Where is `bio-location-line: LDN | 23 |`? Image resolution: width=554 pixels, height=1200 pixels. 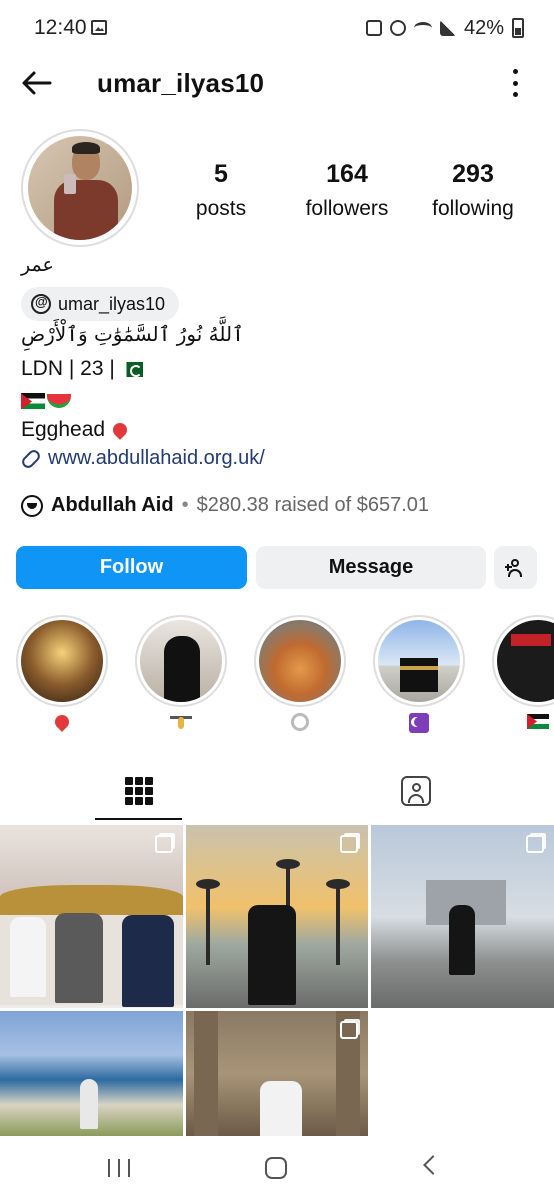 bio-location-line: LDN | 23 | is located at coordinates (82, 369).